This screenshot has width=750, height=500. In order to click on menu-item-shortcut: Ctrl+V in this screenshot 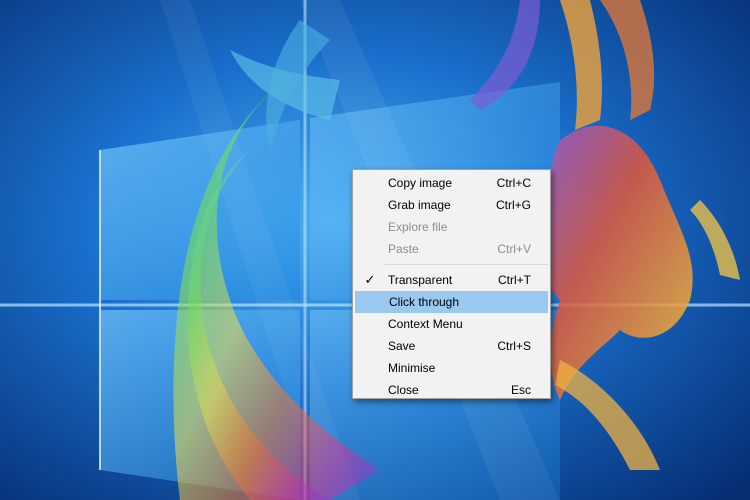, I will do `click(514, 249)`.